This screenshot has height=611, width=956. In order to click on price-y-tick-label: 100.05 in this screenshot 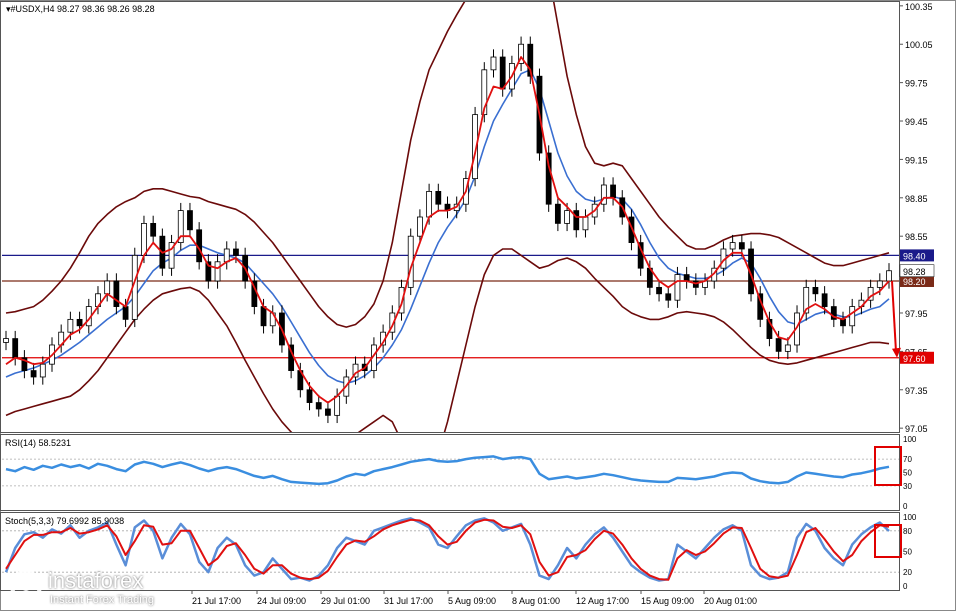, I will do `click(919, 45)`.